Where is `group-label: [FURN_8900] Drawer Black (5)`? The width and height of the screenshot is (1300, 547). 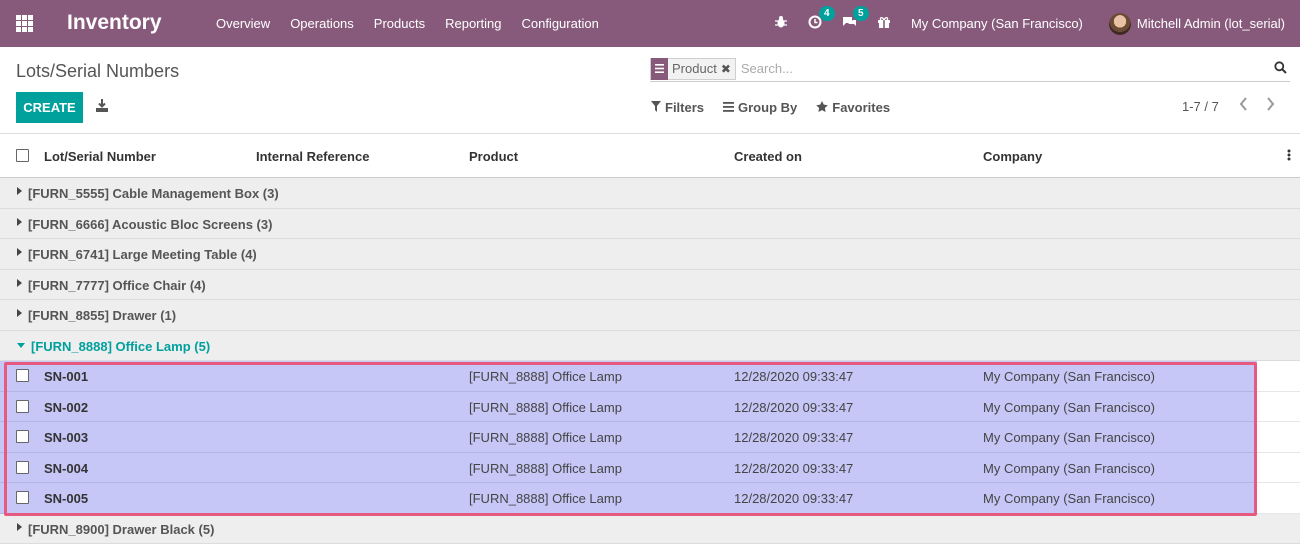
group-label: [FURN_8900] Drawer Black (5) is located at coordinates (121, 529).